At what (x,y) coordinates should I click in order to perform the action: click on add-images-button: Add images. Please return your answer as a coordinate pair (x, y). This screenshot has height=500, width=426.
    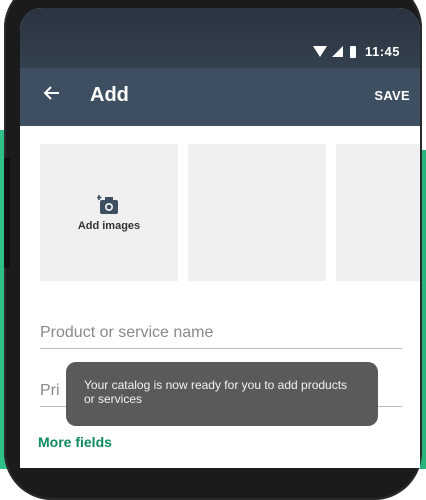
    Looking at the image, I should click on (109, 212).